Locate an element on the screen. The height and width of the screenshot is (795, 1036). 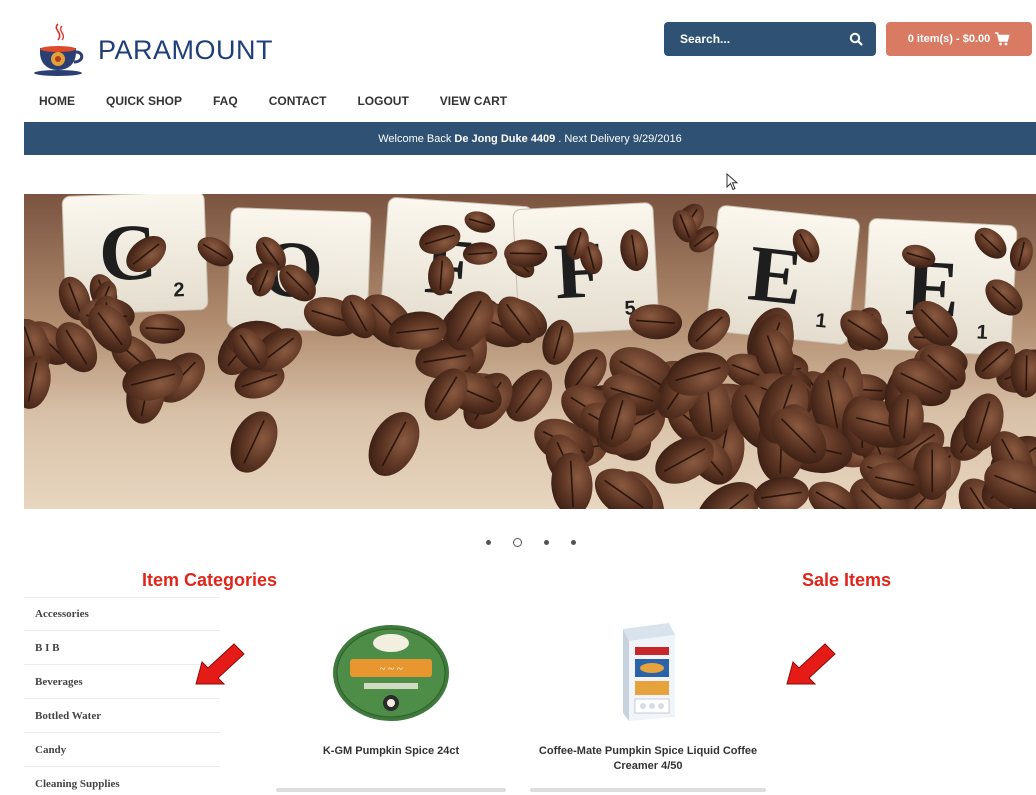
k-cup-lid-icon: ~ ~ ~ is located at coordinates (391, 673).